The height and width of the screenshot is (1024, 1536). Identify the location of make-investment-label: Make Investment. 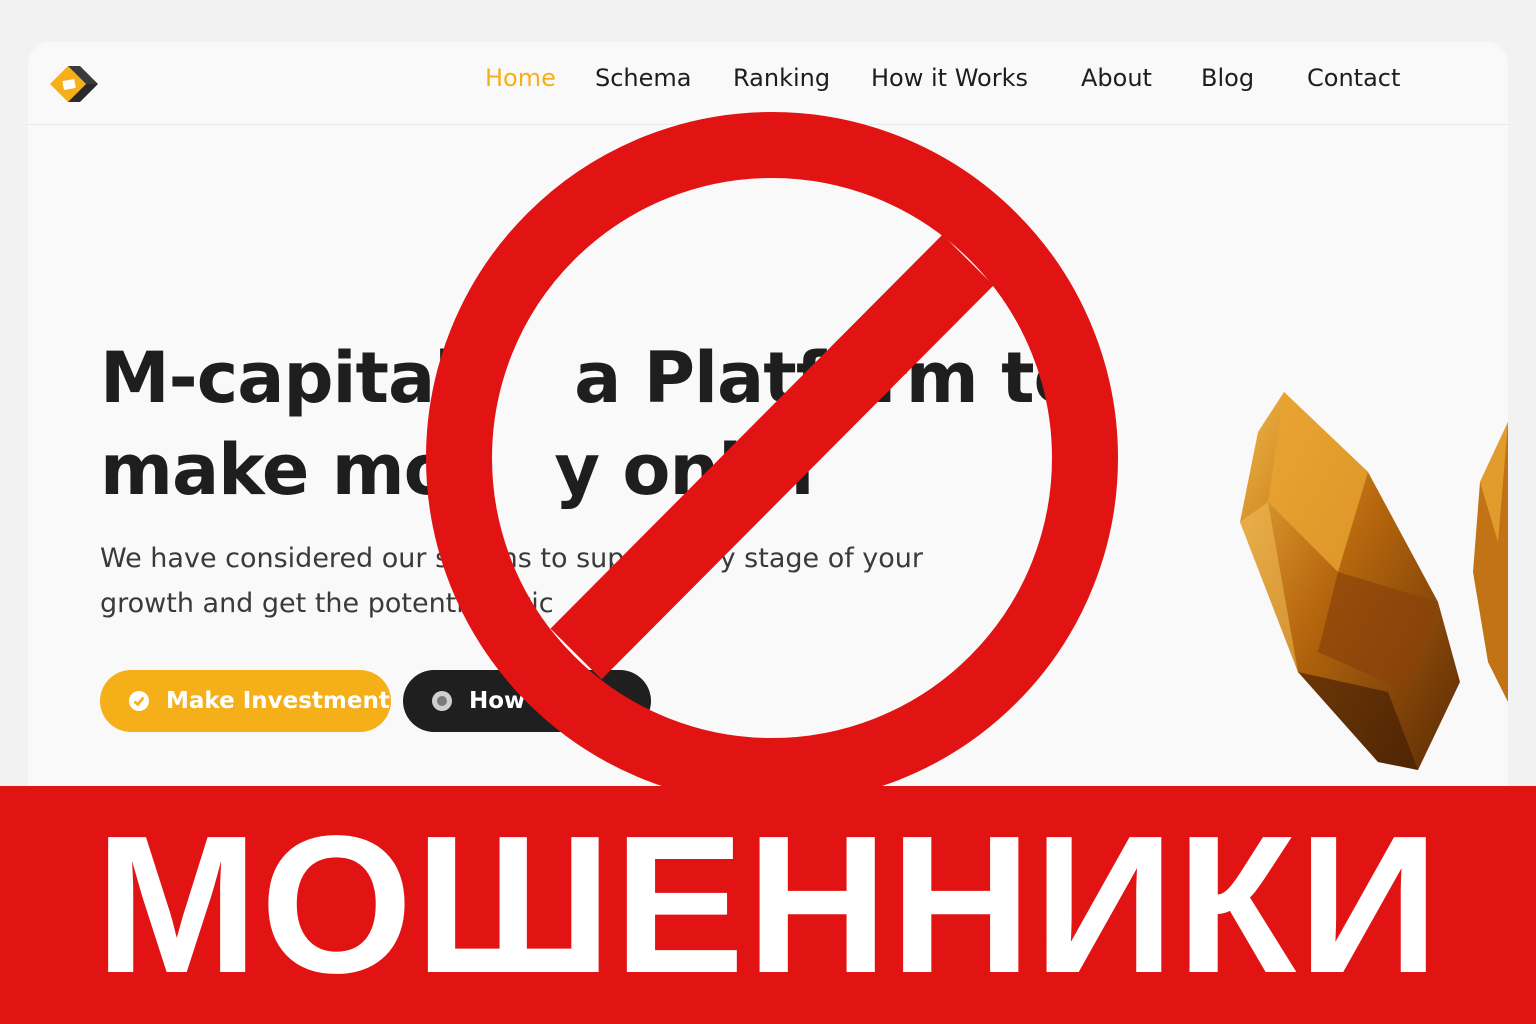
(278, 701).